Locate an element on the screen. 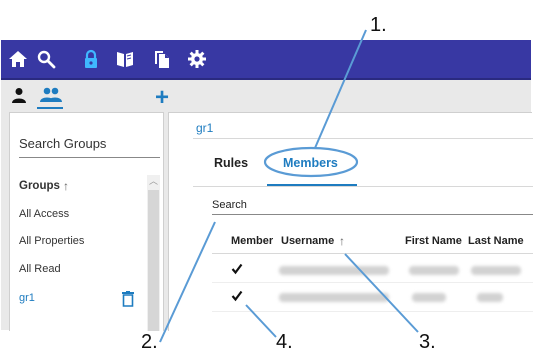  scroll-thumb is located at coordinates (153, 260).